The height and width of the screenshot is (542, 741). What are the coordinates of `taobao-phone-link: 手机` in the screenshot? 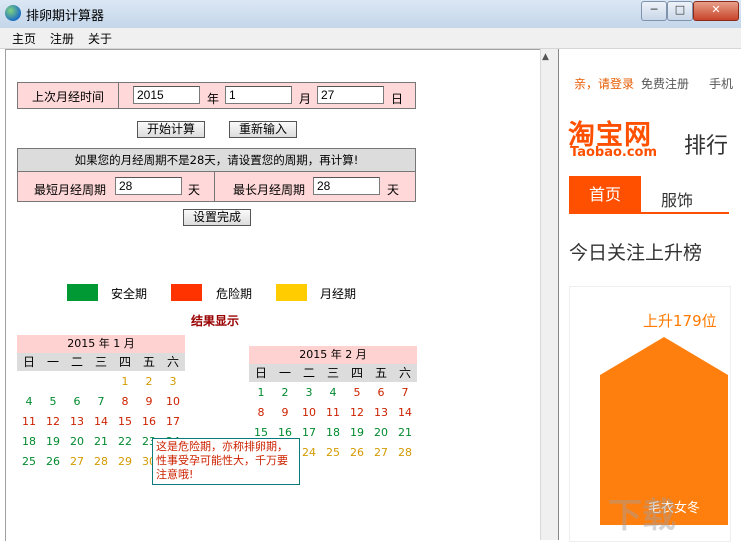 It's located at (721, 83).